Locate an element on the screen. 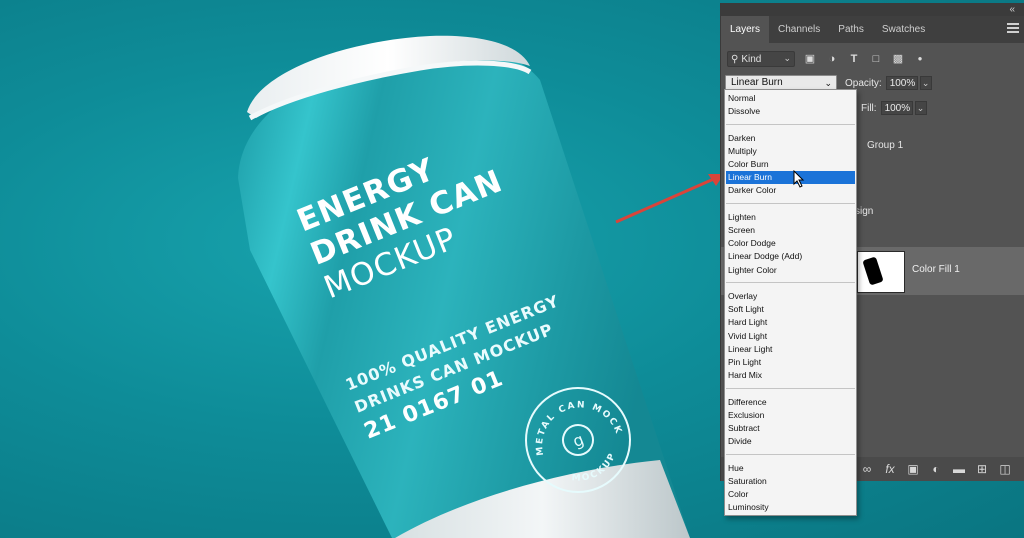 This screenshot has height=538, width=1024. layer-name-group: Group 1 is located at coordinates (885, 145).